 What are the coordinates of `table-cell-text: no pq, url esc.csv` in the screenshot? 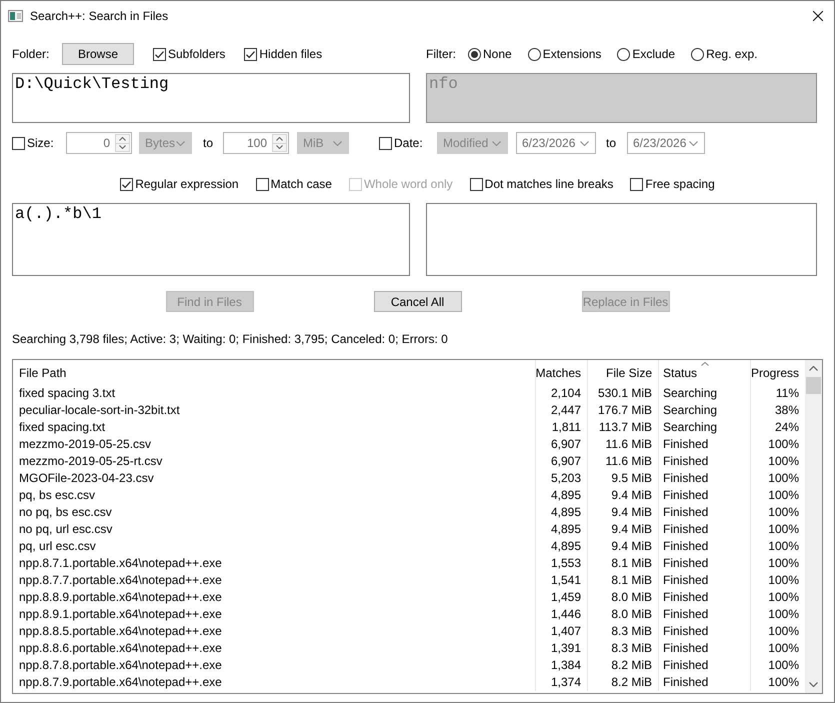 It's located at (66, 529).